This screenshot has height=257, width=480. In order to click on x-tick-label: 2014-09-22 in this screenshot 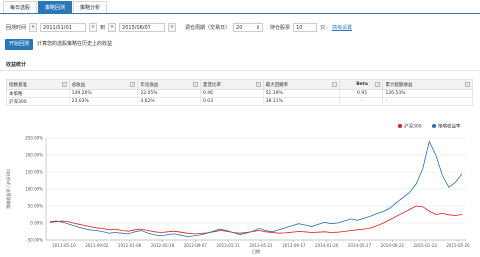, I will do `click(393, 245)`.